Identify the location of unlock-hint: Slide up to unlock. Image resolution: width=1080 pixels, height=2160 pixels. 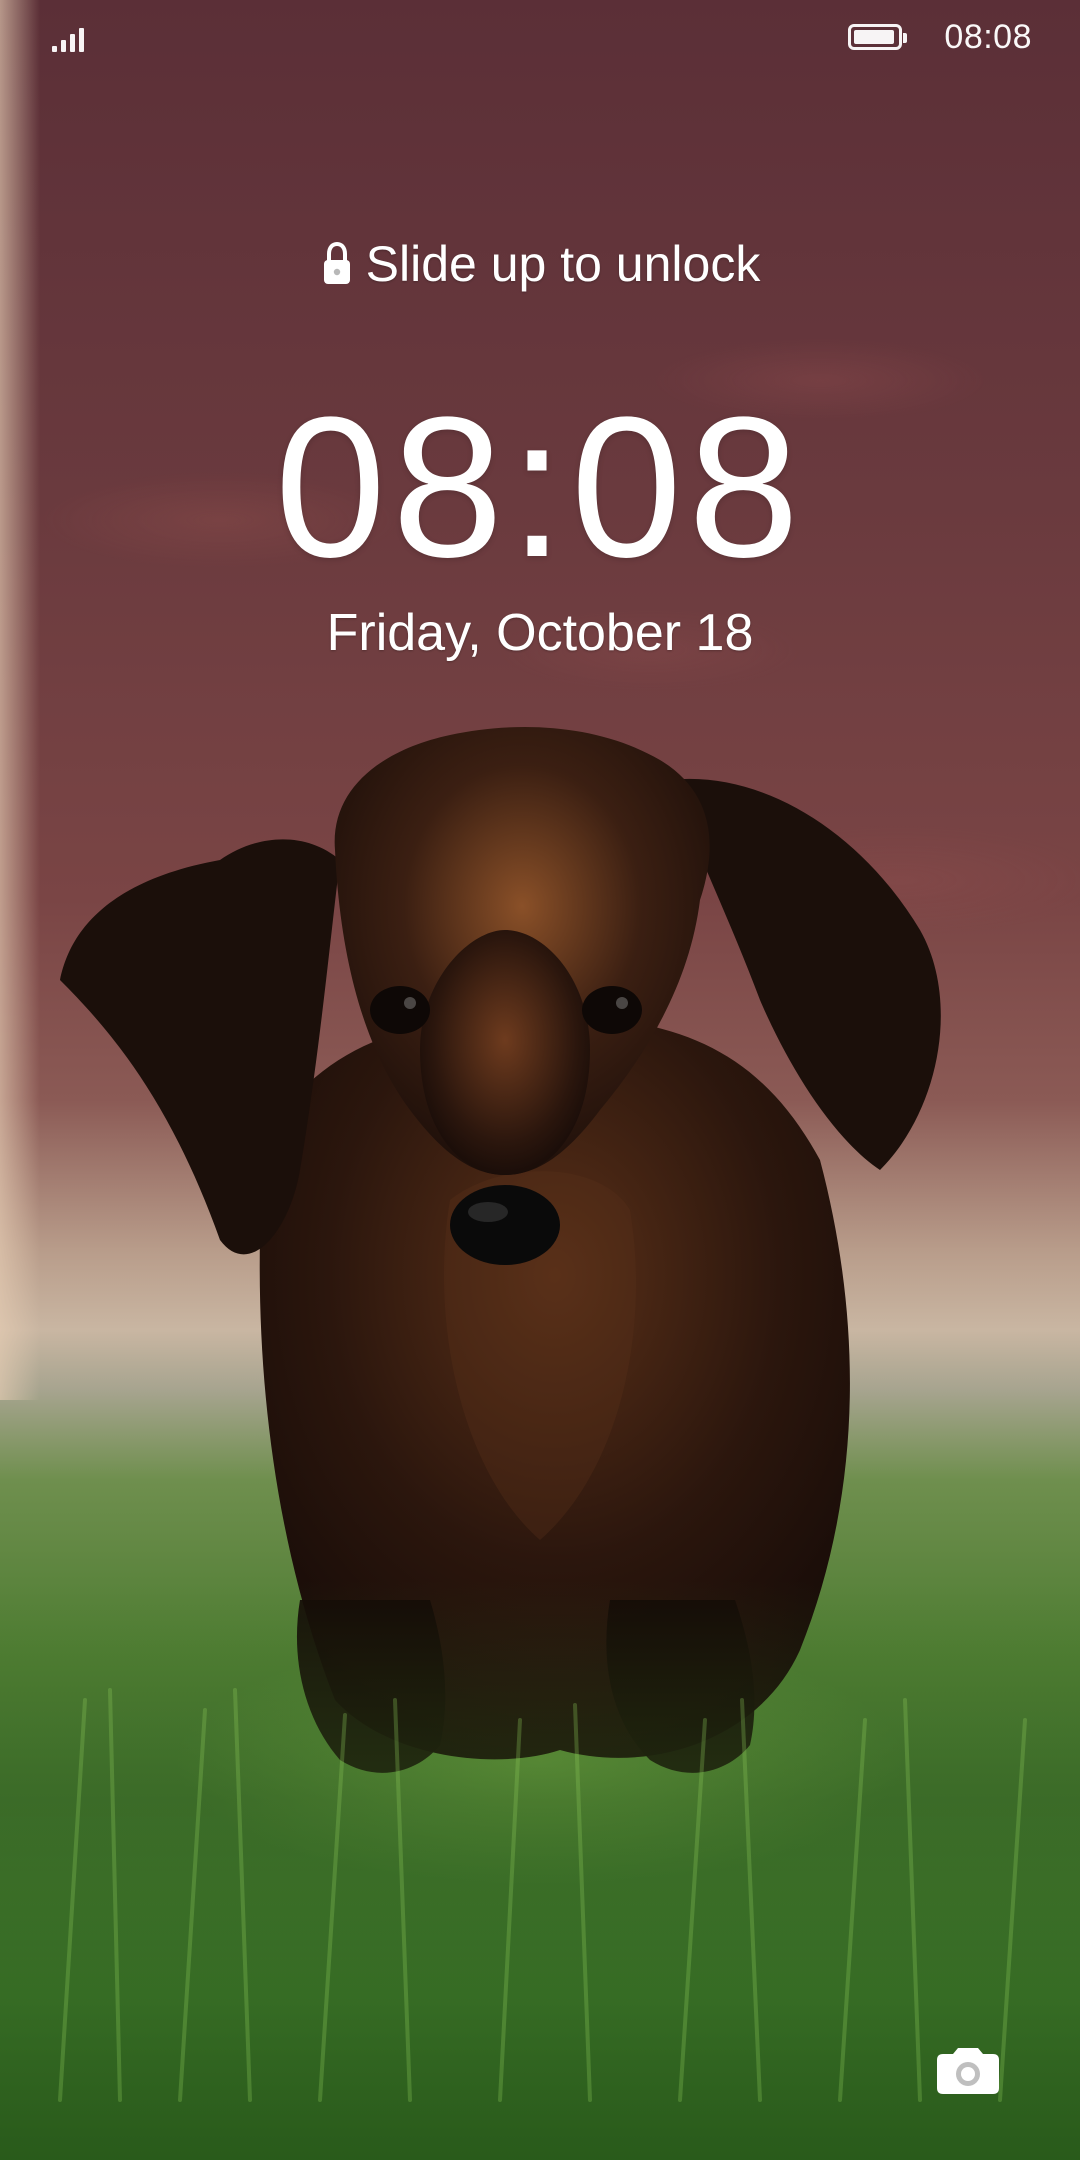
(540, 264).